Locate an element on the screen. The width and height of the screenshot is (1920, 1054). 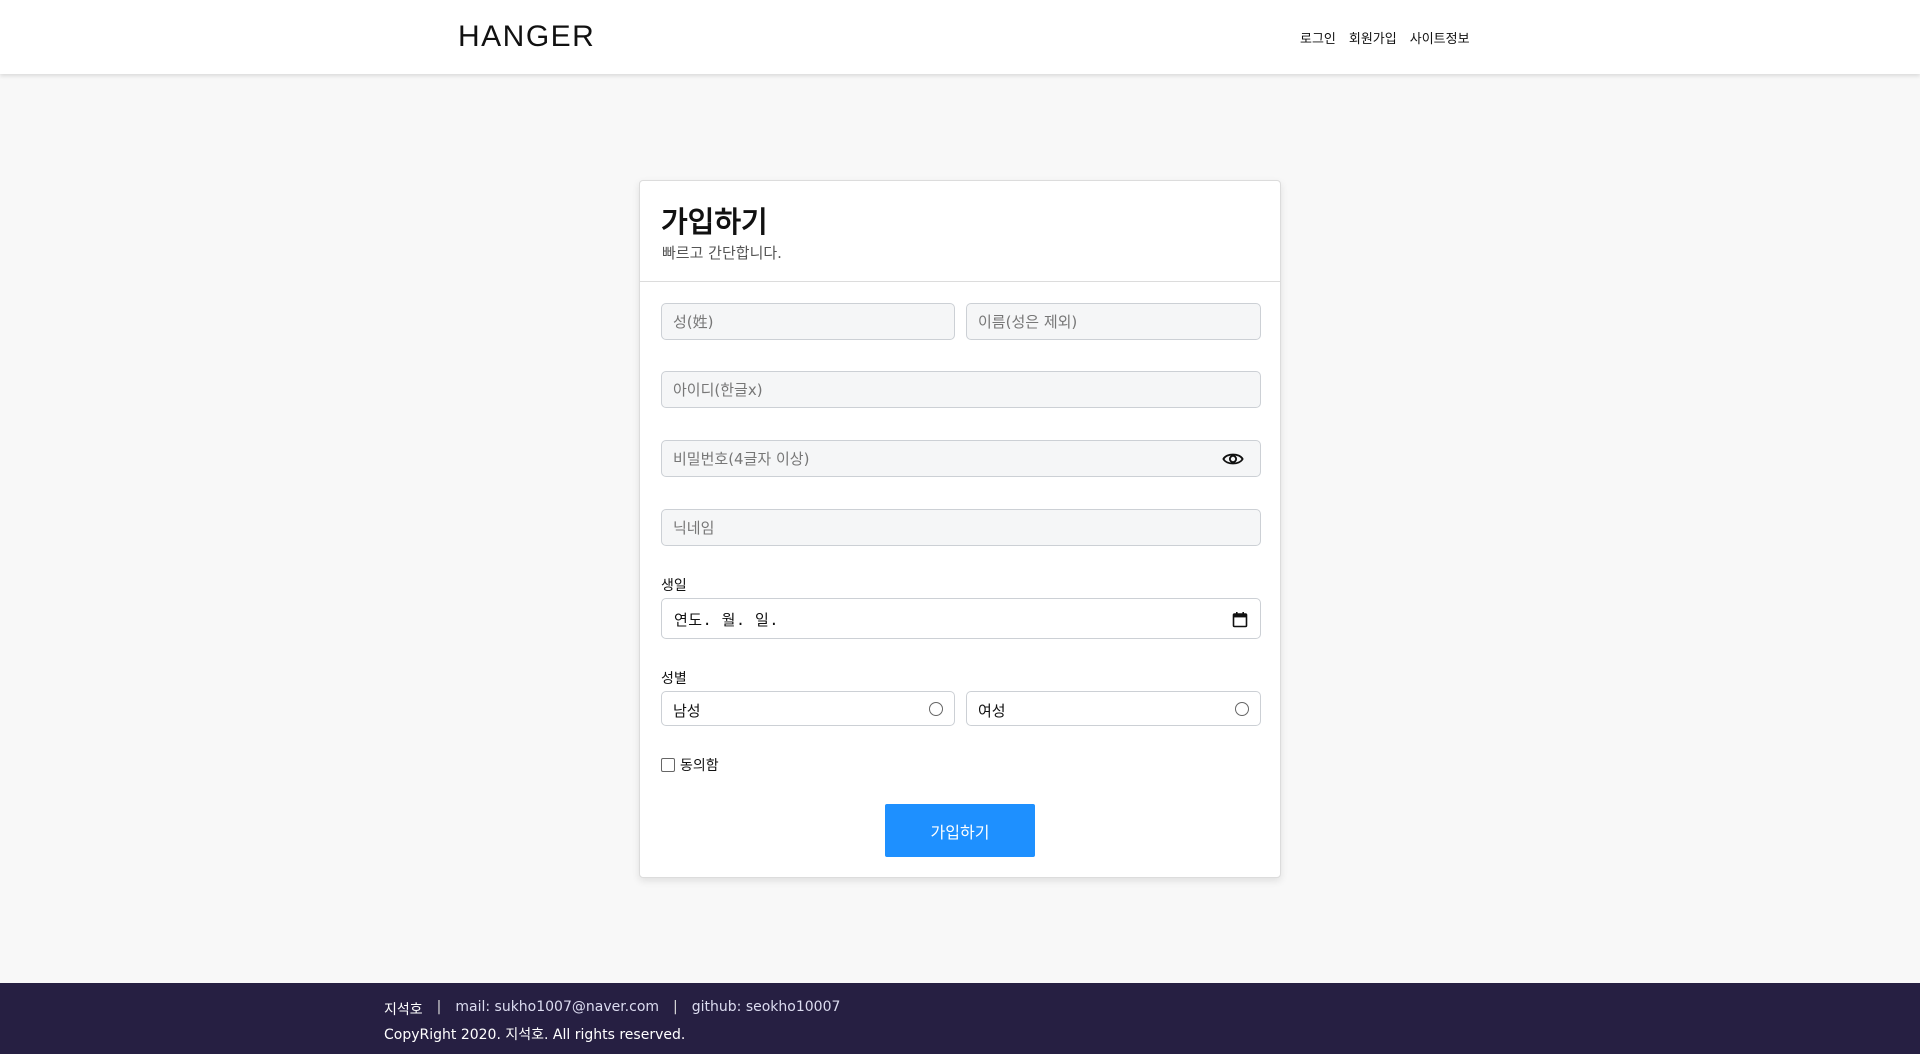
footer-author-name: 지석호 is located at coordinates (403, 1010).